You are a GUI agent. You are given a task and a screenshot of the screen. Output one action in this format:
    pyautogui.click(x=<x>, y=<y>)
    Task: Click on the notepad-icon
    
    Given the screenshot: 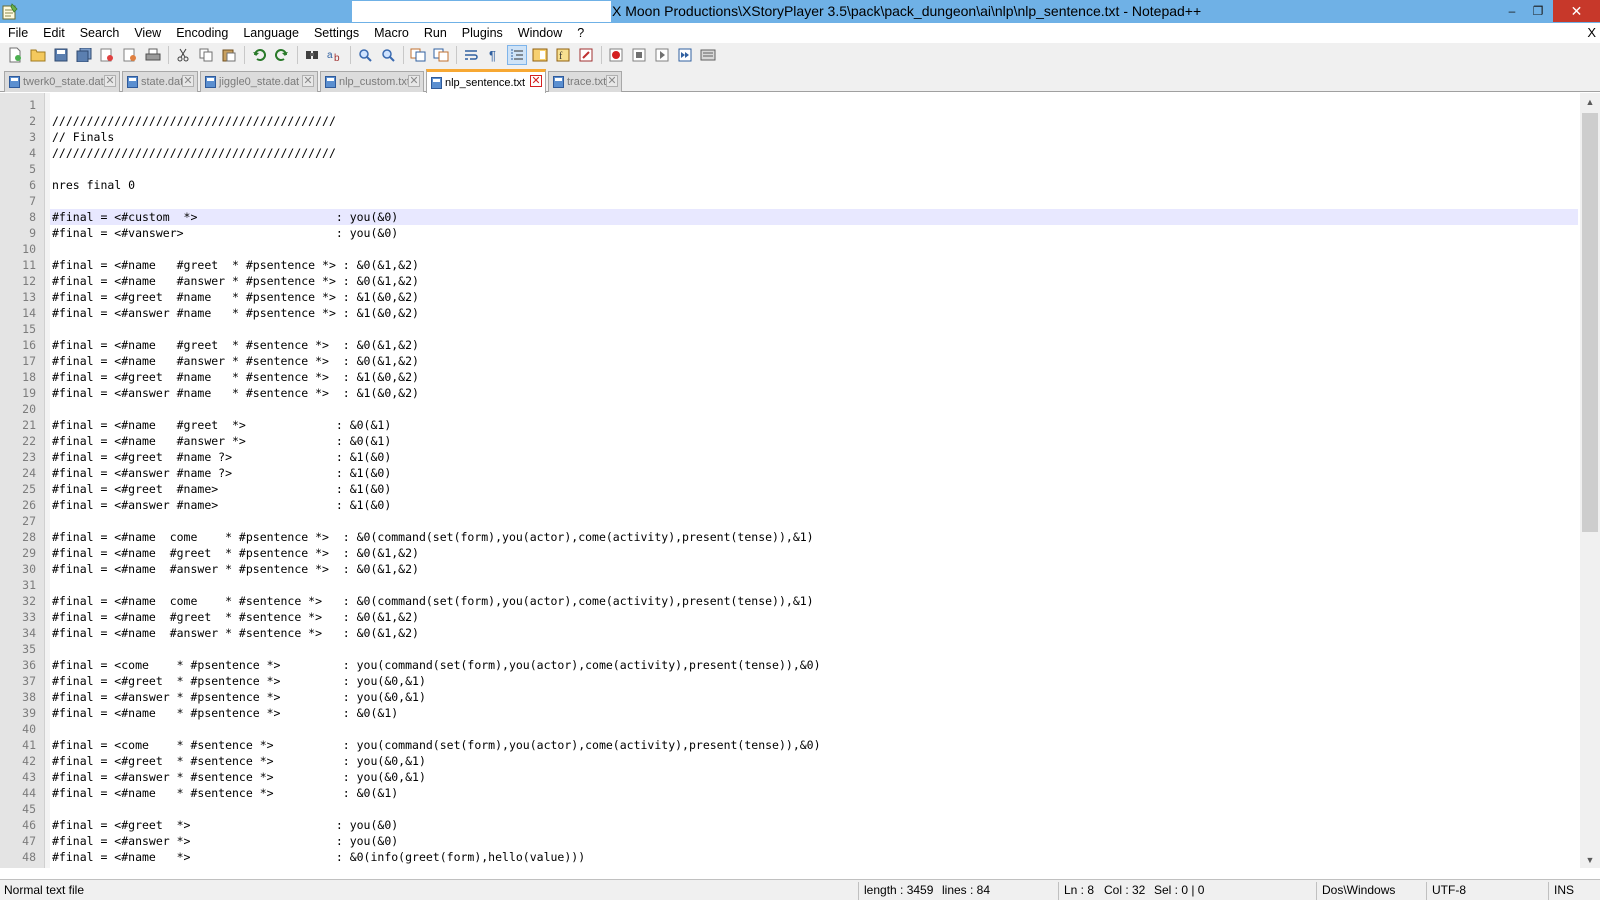 What is the action you would take?
    pyautogui.click(x=10, y=11)
    